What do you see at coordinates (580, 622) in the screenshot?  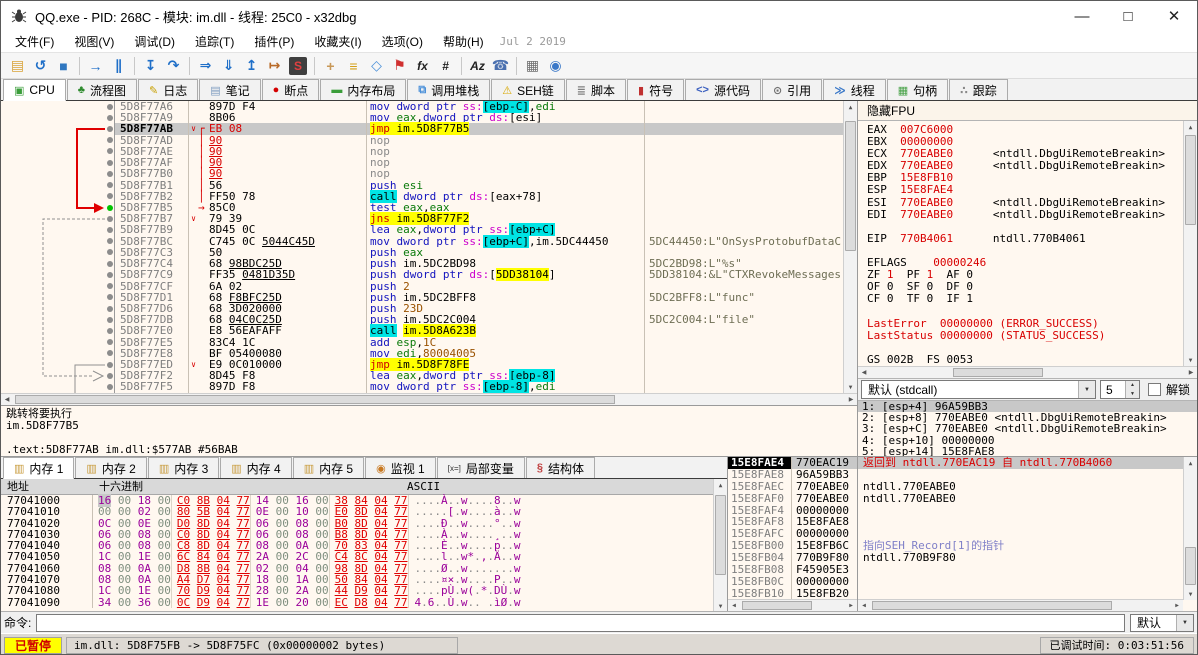 I see `command-input` at bounding box center [580, 622].